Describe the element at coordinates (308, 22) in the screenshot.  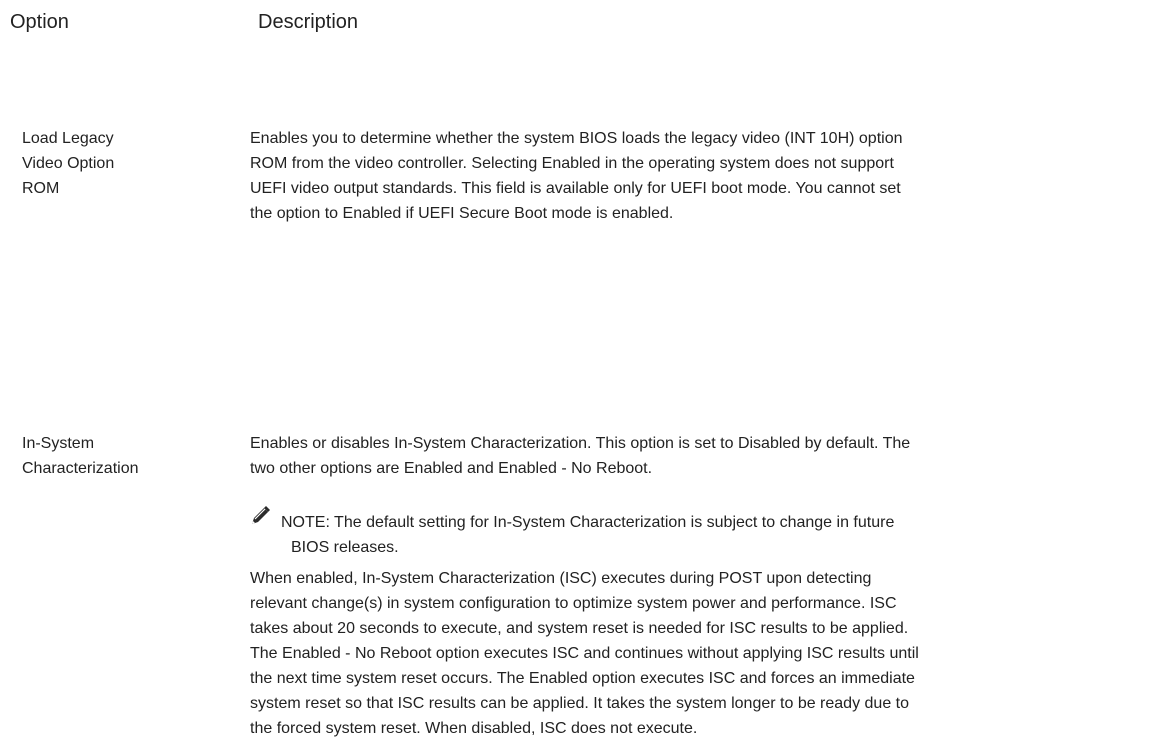
I see `column-header-description: Description` at that location.